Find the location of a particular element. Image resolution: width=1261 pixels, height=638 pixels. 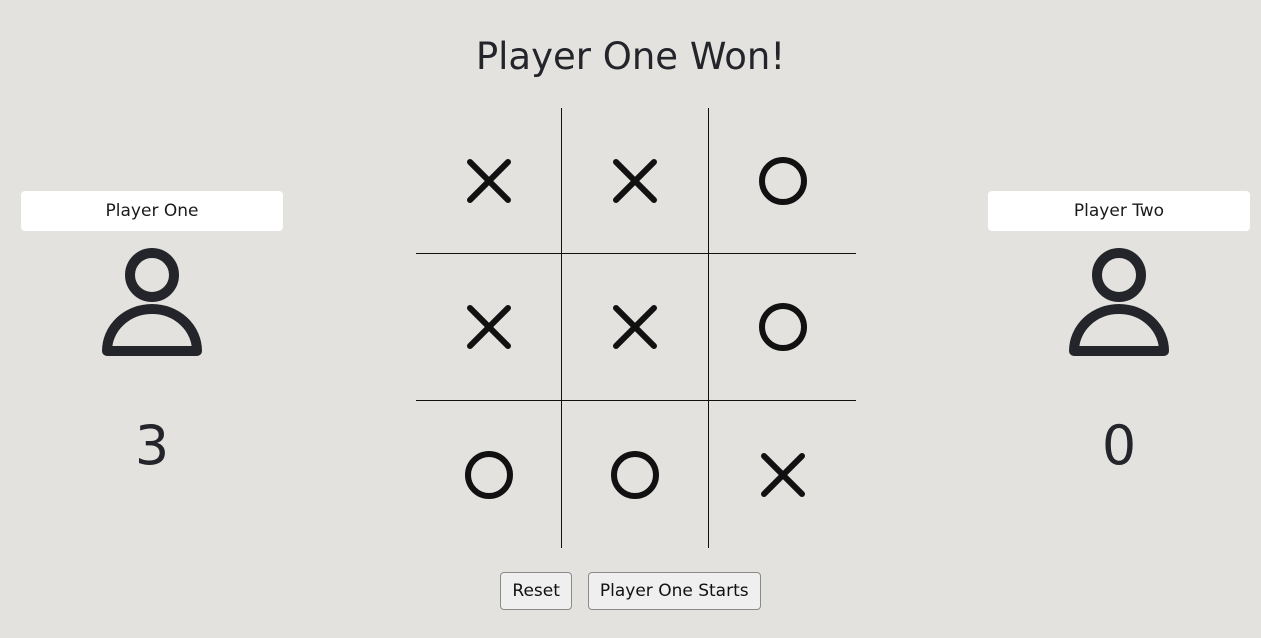

starting-player-button: Player One Starts is located at coordinates (674, 591).